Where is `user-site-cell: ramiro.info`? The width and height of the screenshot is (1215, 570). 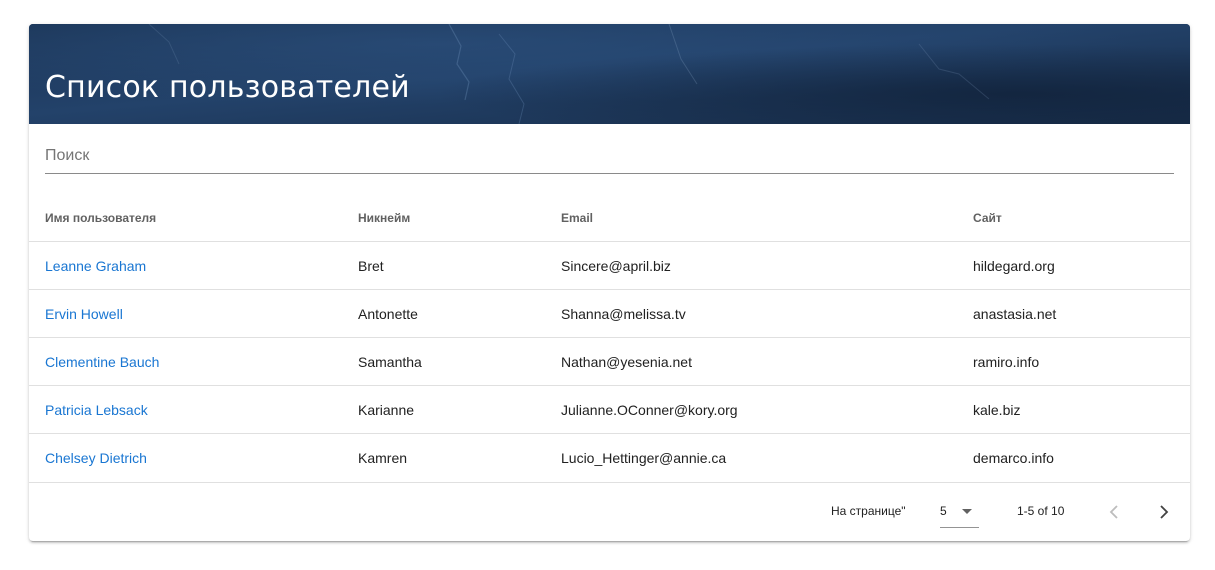 user-site-cell: ramiro.info is located at coordinates (1073, 361).